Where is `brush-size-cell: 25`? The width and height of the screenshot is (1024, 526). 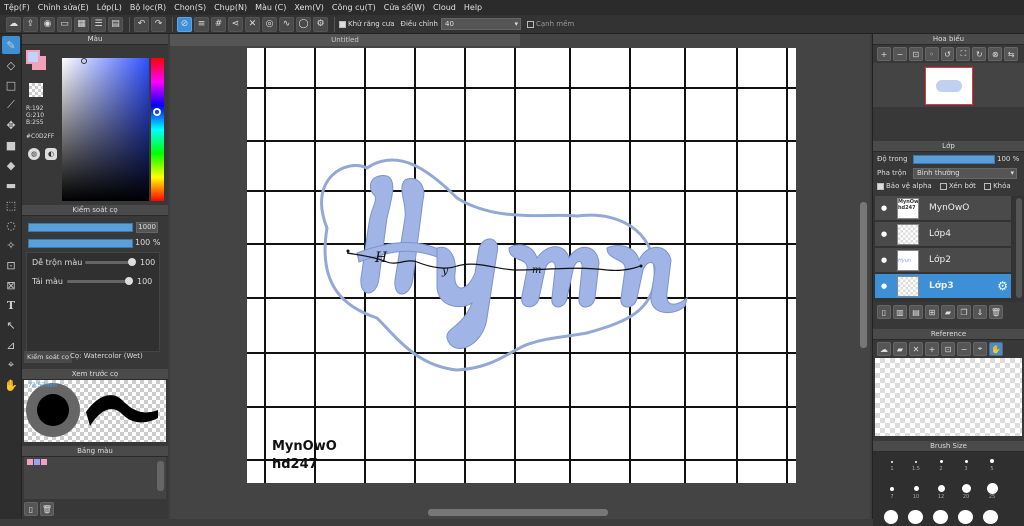
brush-size-cell: 25 is located at coordinates (992, 497).